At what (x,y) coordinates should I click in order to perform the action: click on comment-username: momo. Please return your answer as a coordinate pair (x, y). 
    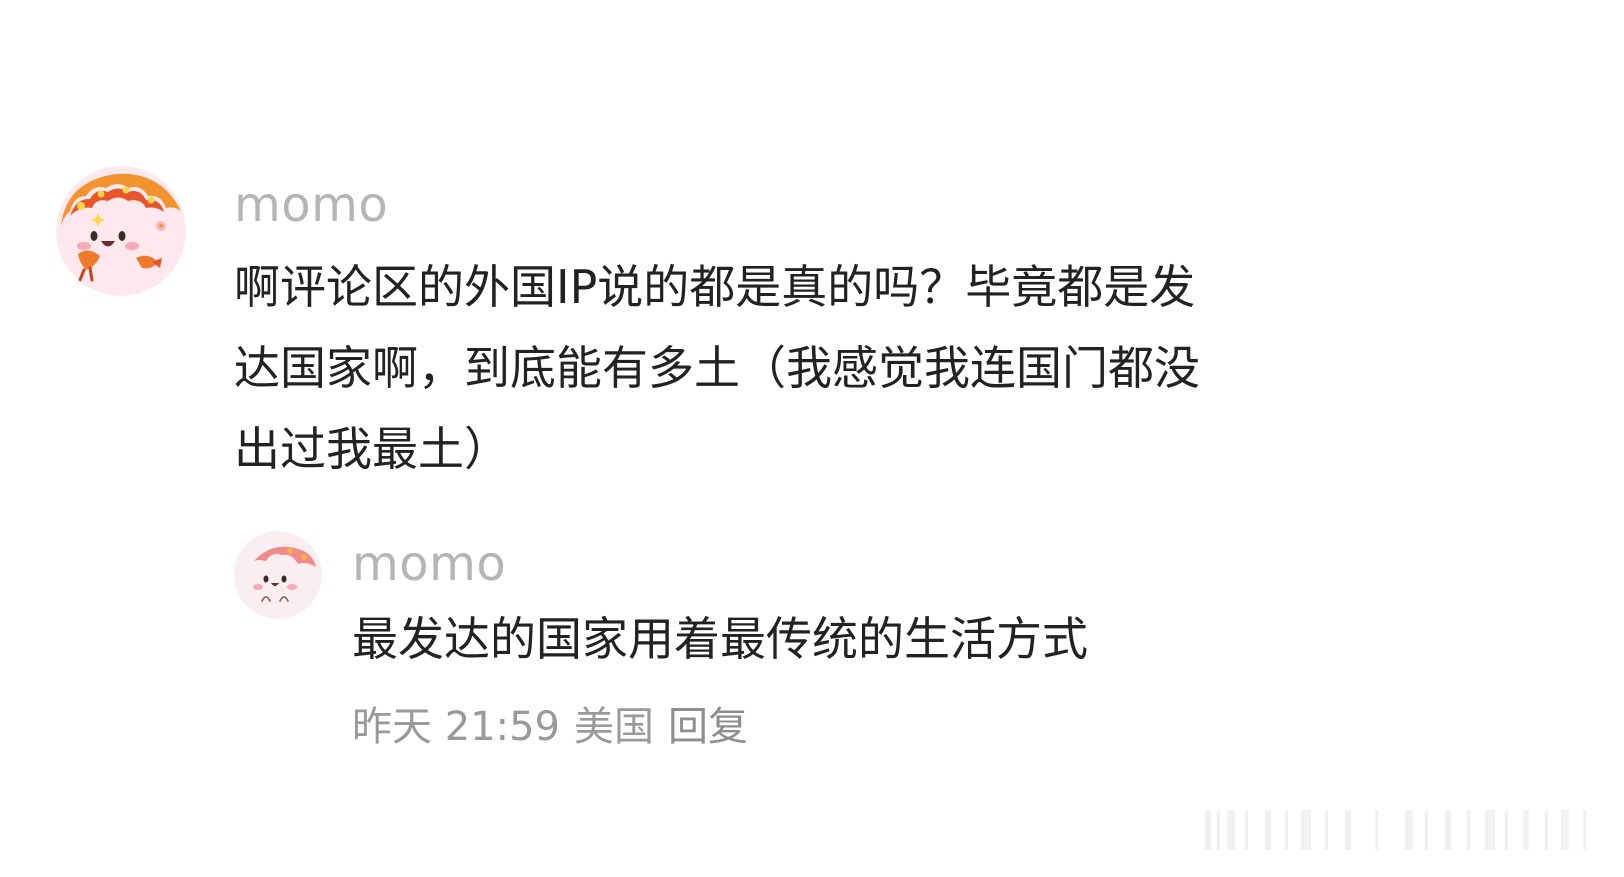
    Looking at the image, I should click on (311, 205).